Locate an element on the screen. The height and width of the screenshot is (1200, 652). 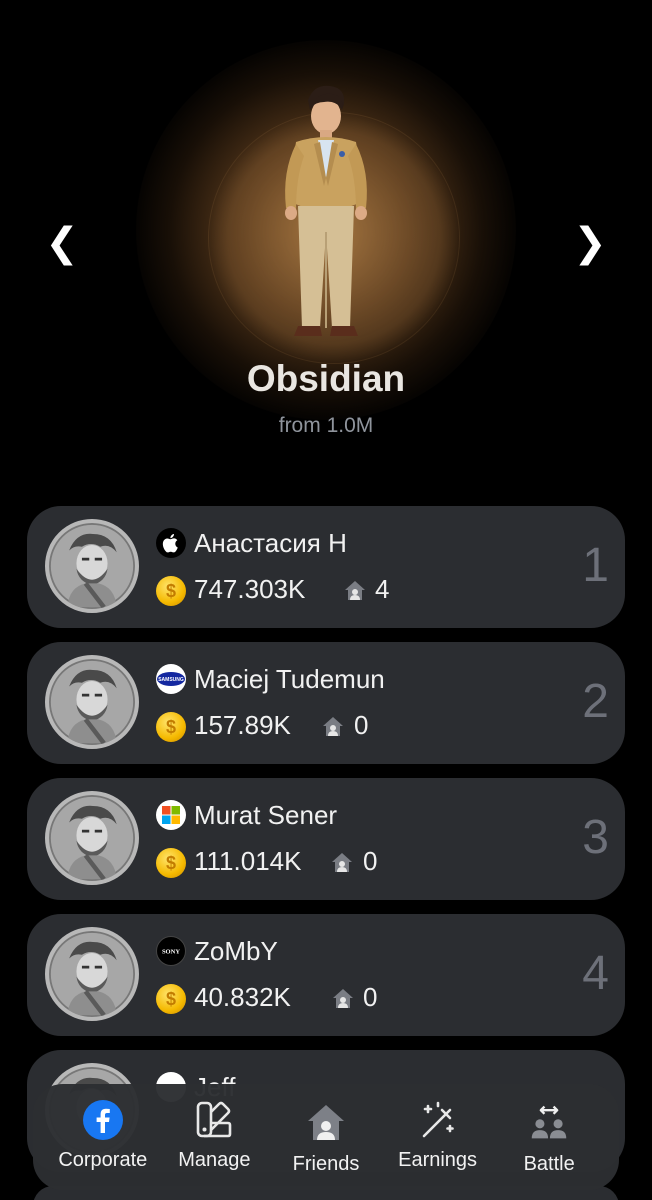
player-coins: 747.303K is located at coordinates (250, 589).